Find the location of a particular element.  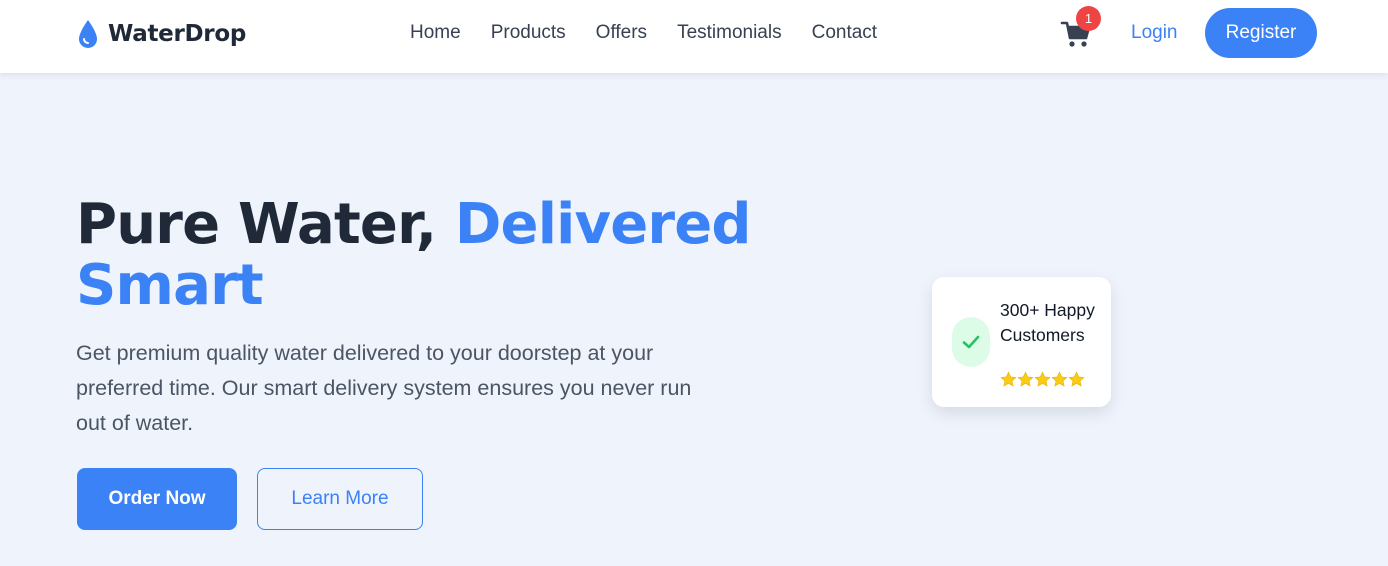

happy-customers-card: 300+ Happy Customers is located at coordinates (1021, 342).